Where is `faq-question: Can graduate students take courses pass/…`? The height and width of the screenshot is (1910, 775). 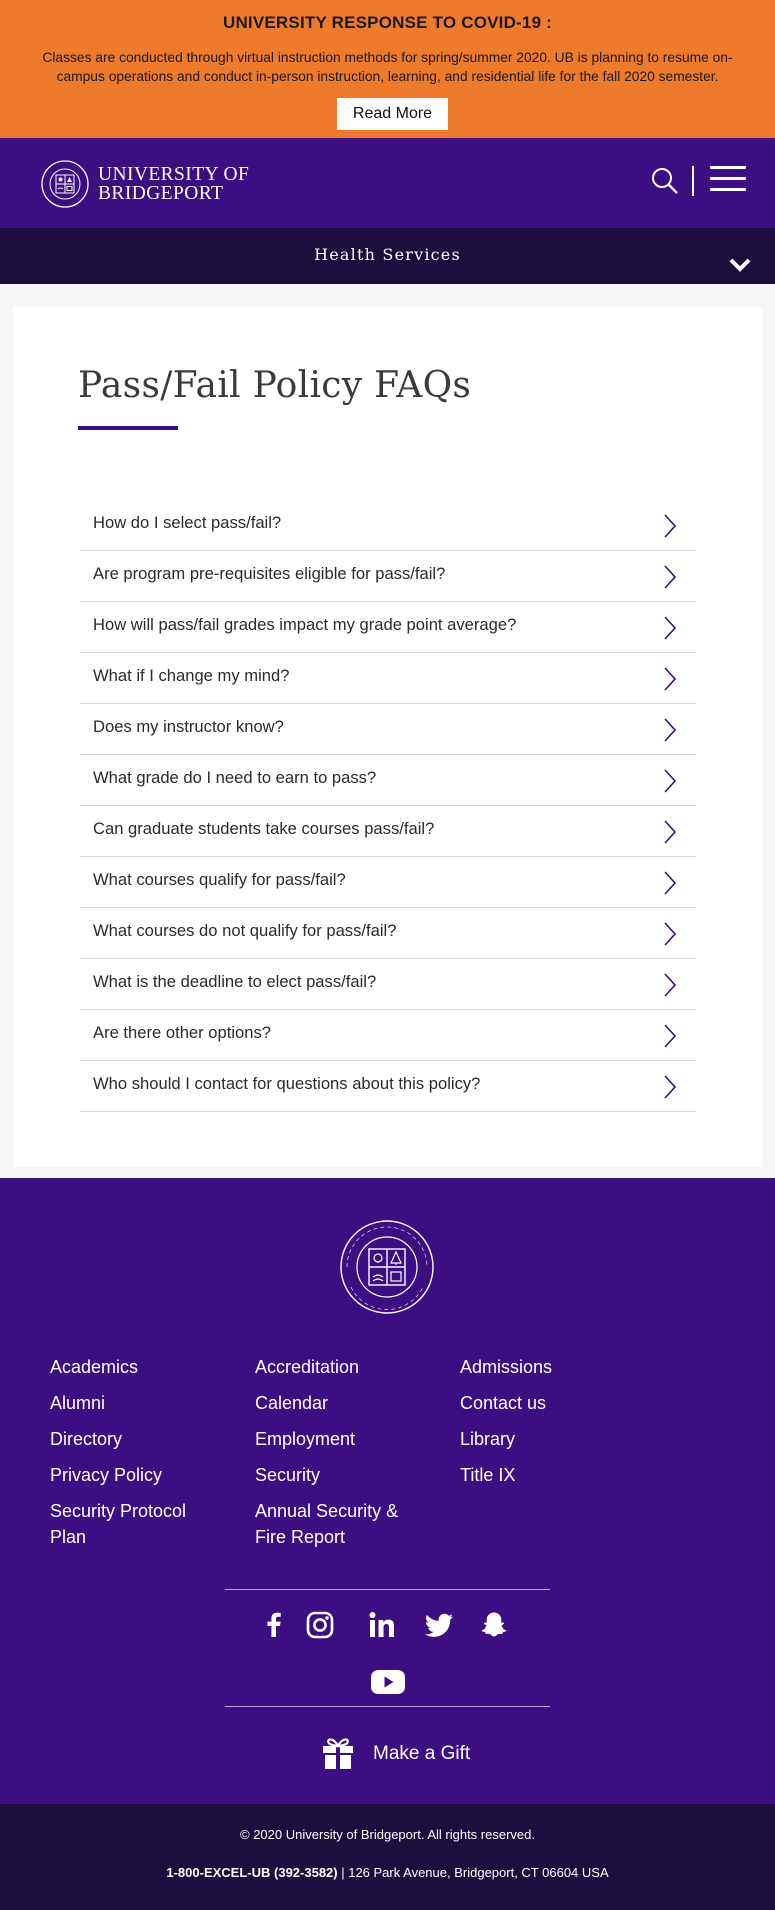 faq-question: Can graduate students take courses pass/… is located at coordinates (264, 828).